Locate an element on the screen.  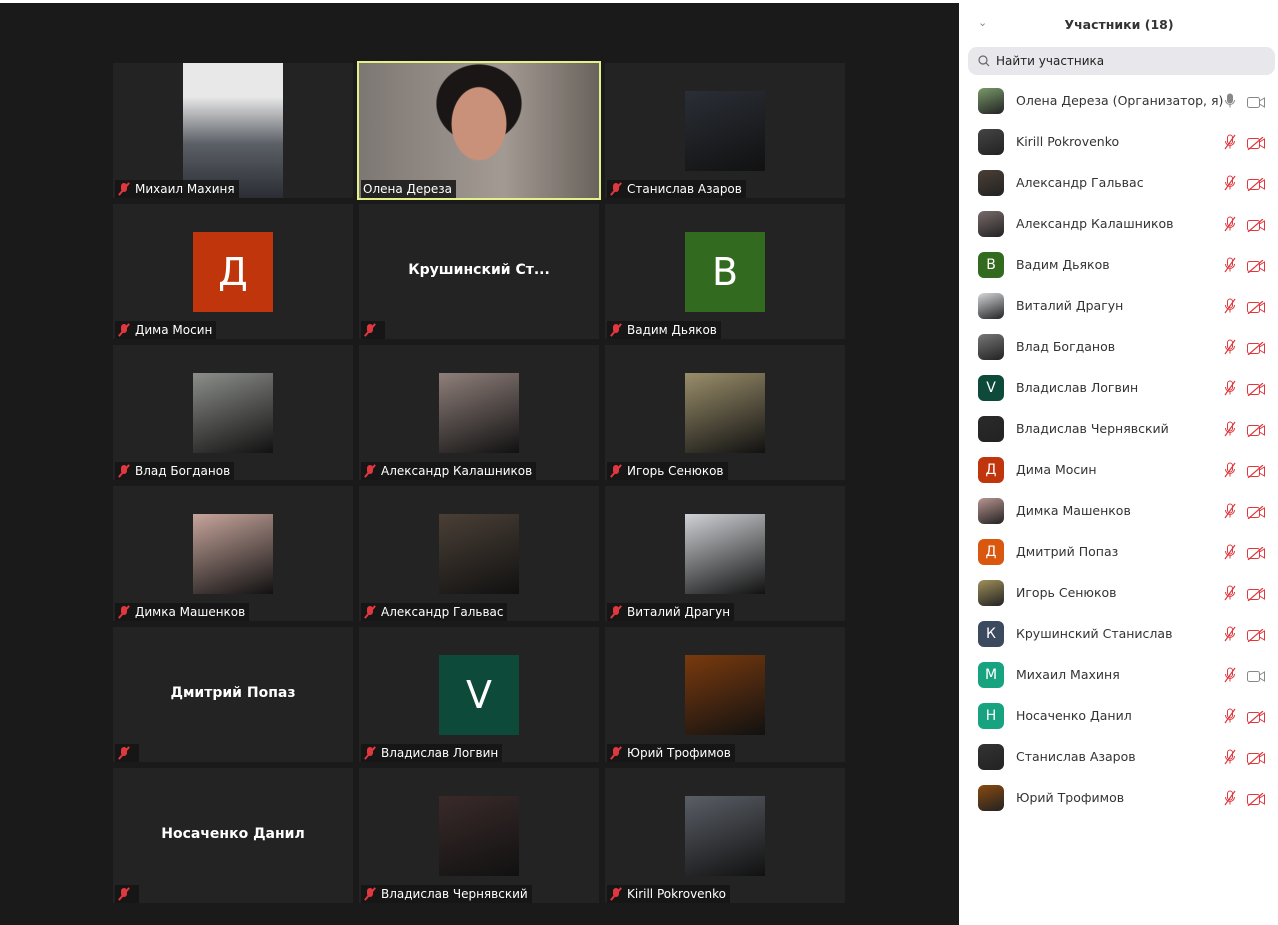
video-tile: Михаил Махиня is located at coordinates (233, 130).